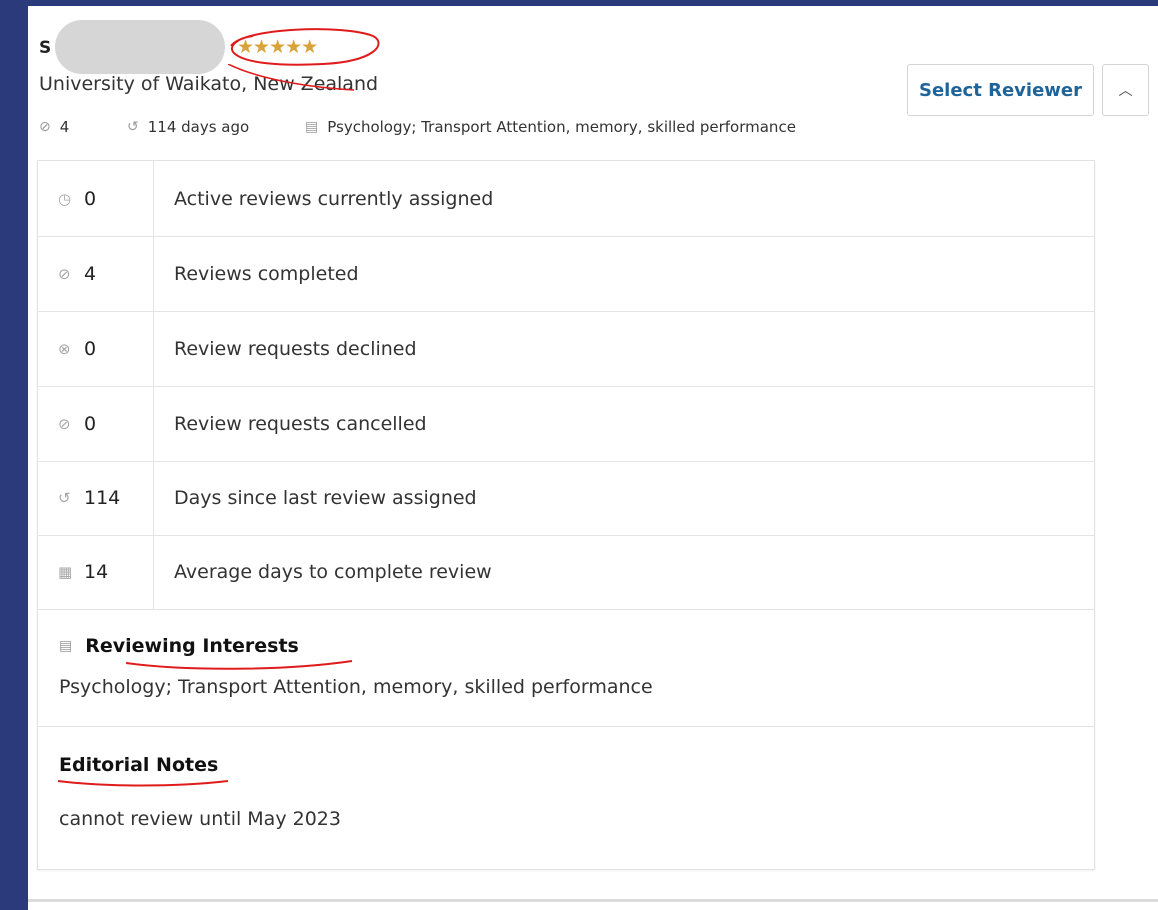 The height and width of the screenshot is (910, 1158). I want to click on stat-row: ◷ 0 Active reviews currently assigned, so click(566, 199).